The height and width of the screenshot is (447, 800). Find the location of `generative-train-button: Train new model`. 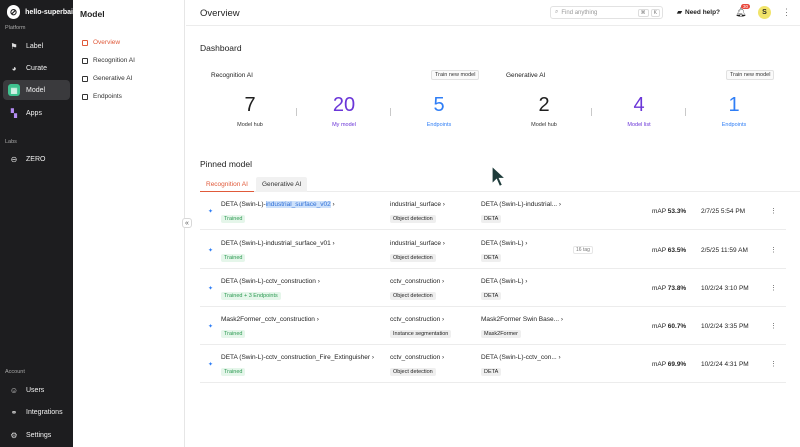

generative-train-button: Train new model is located at coordinates (750, 75).